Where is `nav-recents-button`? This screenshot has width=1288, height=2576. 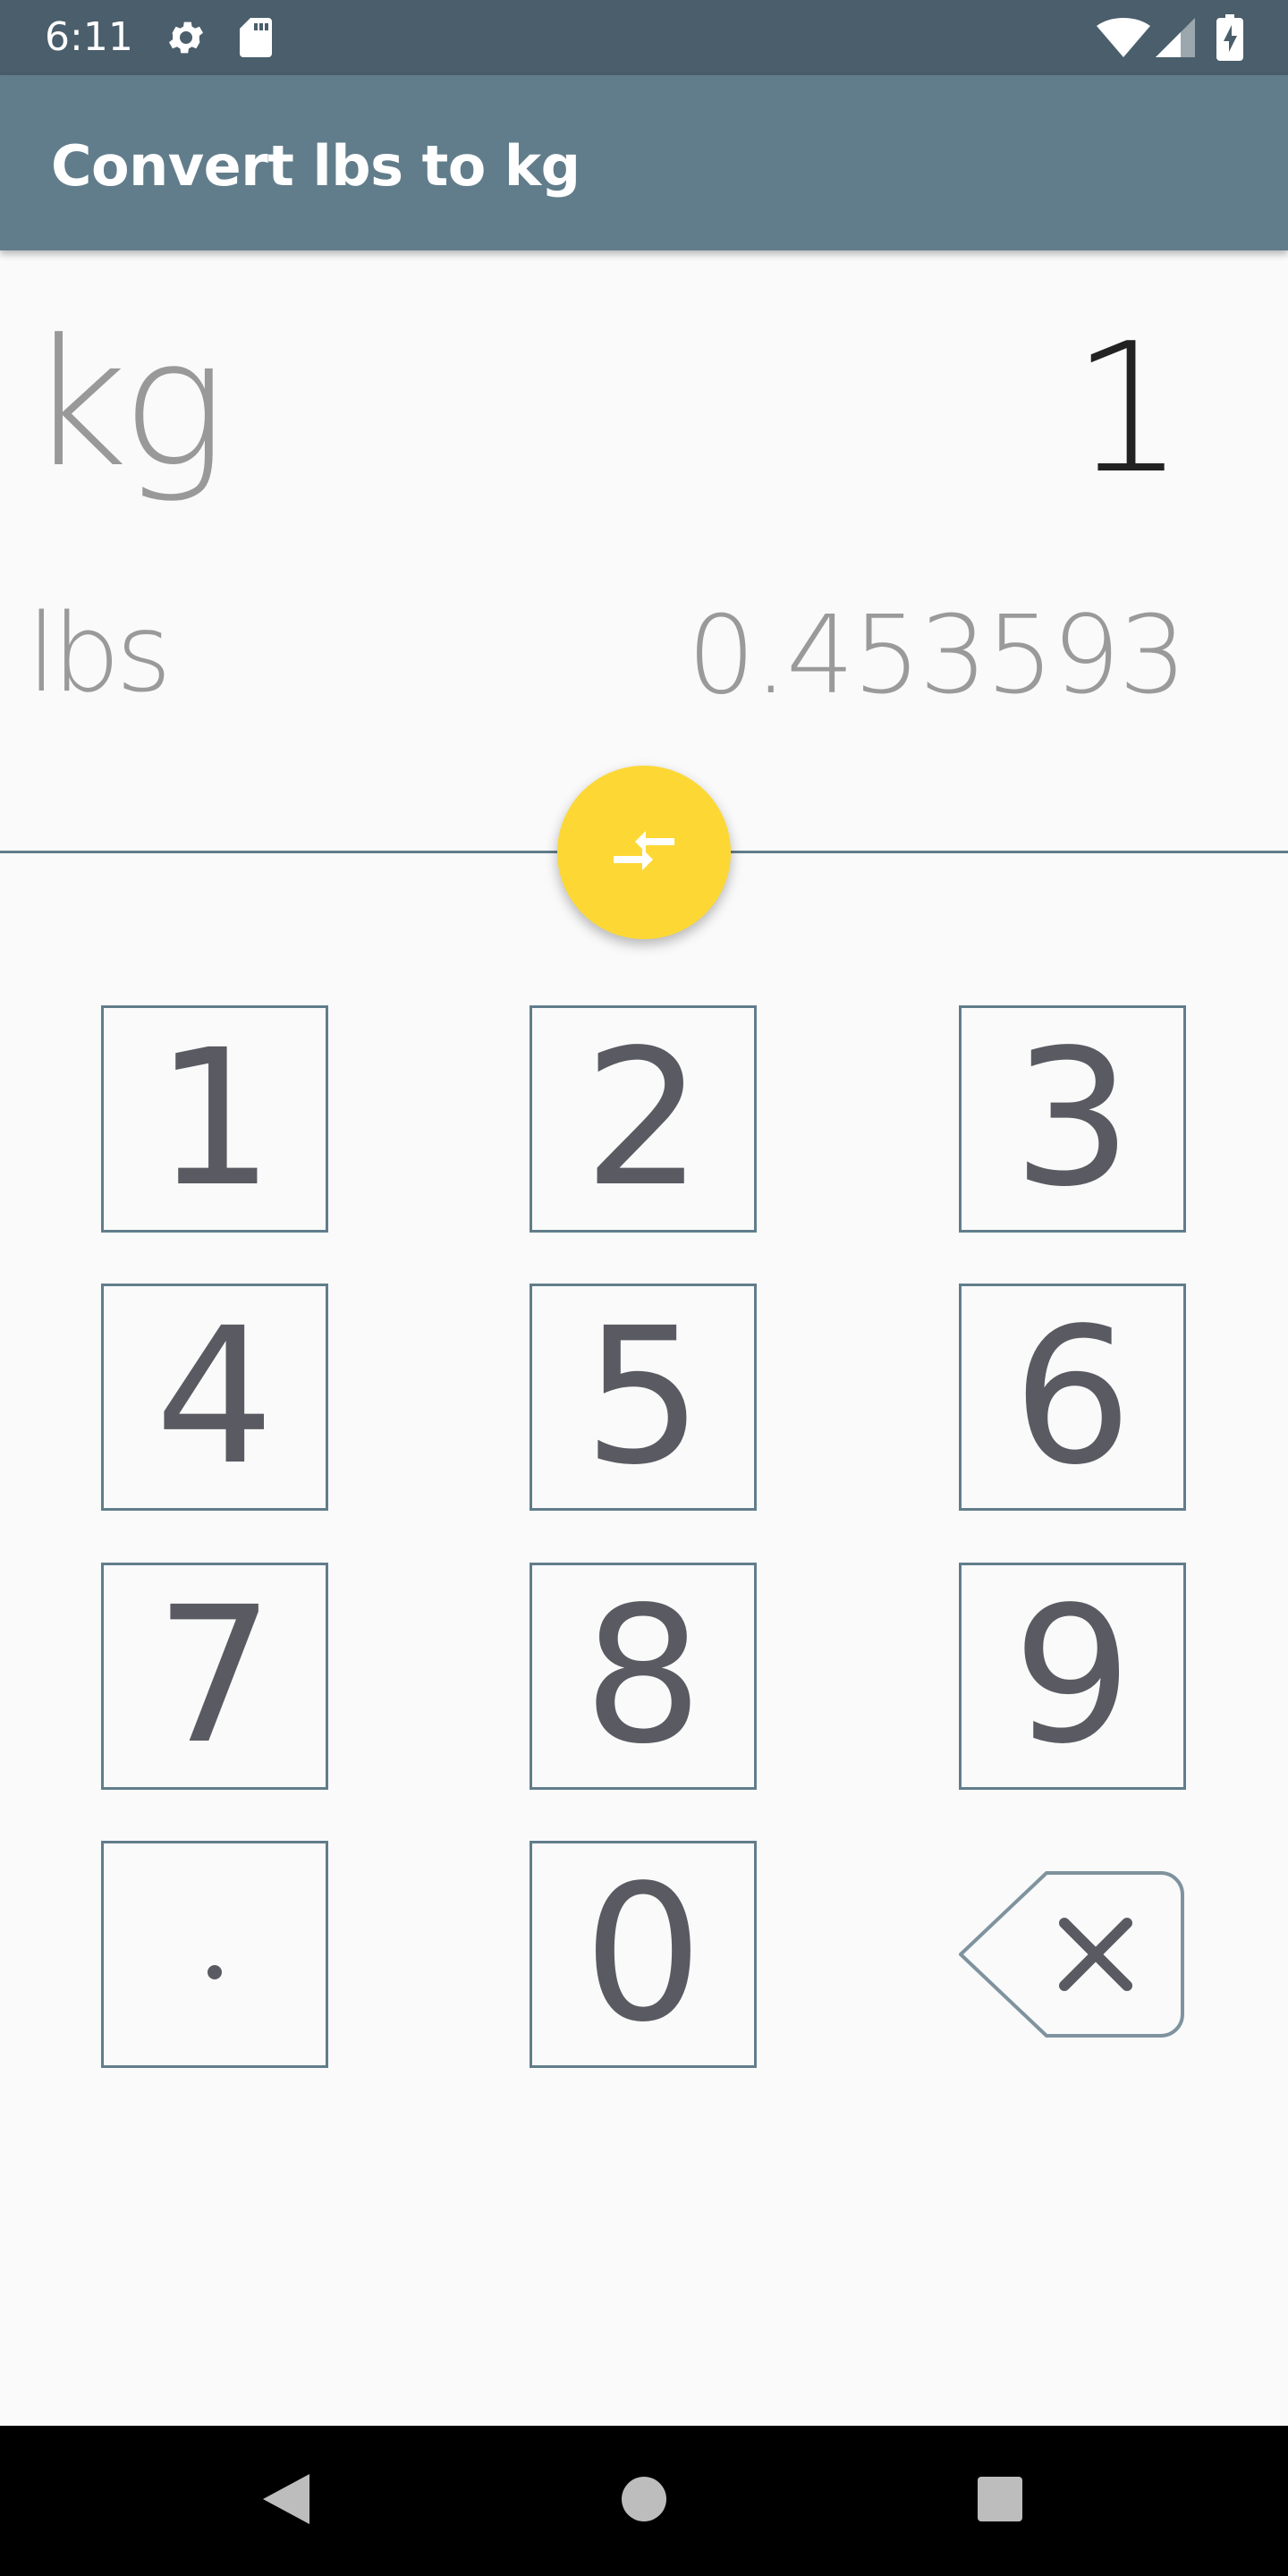 nav-recents-button is located at coordinates (1000, 2501).